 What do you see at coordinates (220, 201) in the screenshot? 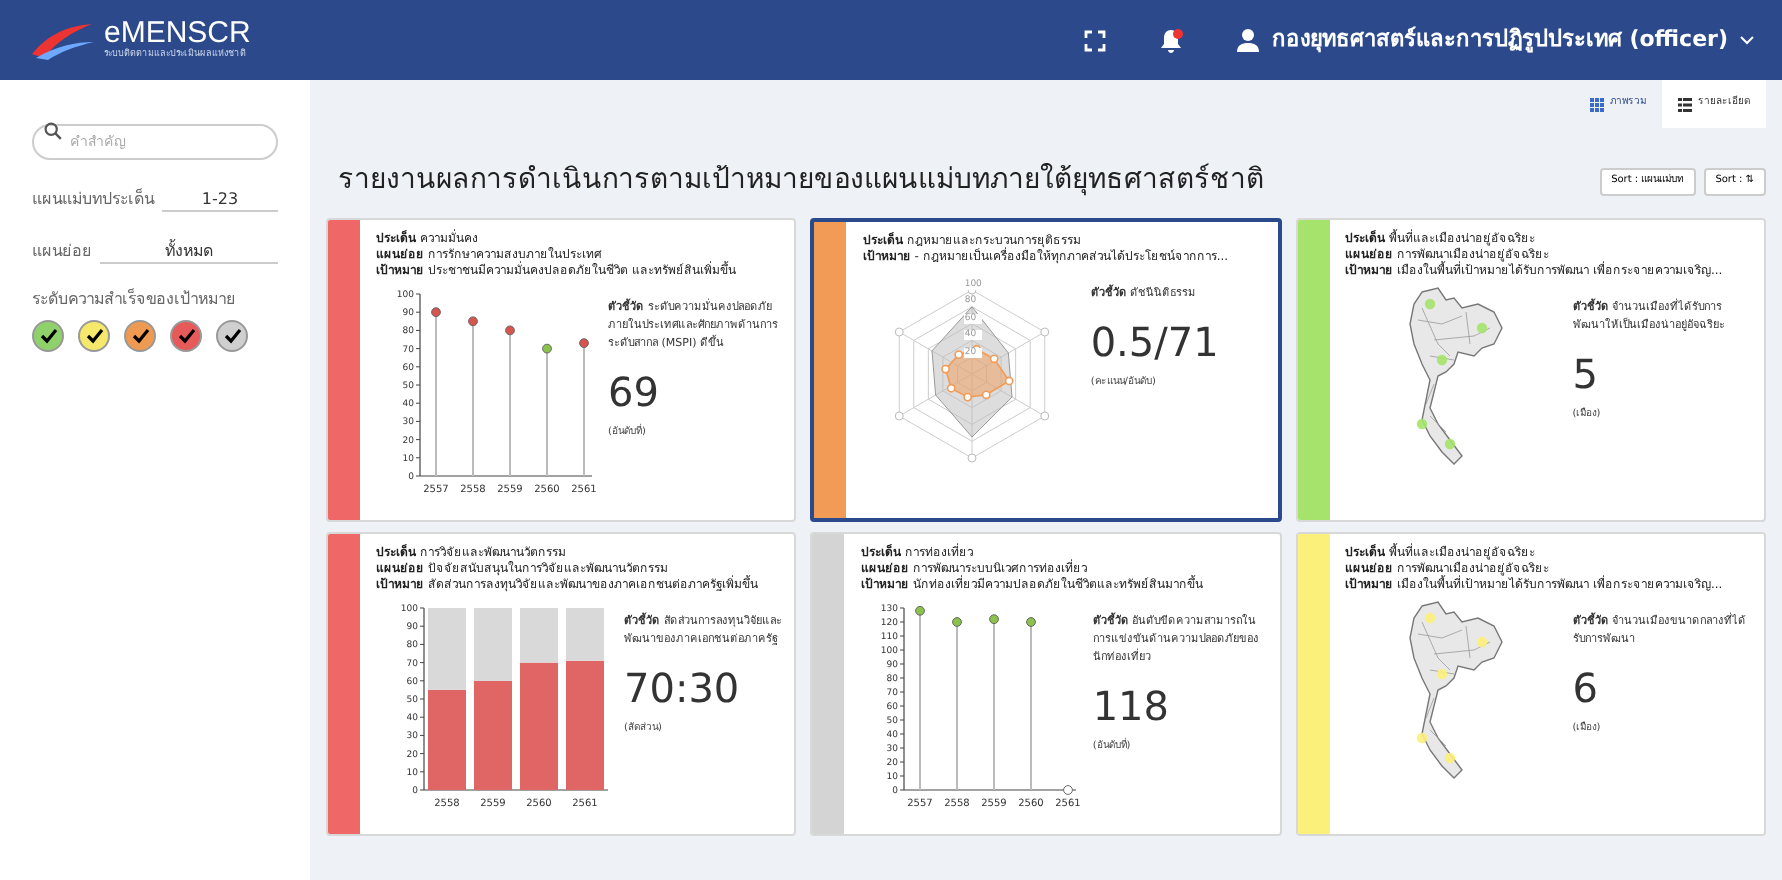
I see `filter-select: 1-23` at bounding box center [220, 201].